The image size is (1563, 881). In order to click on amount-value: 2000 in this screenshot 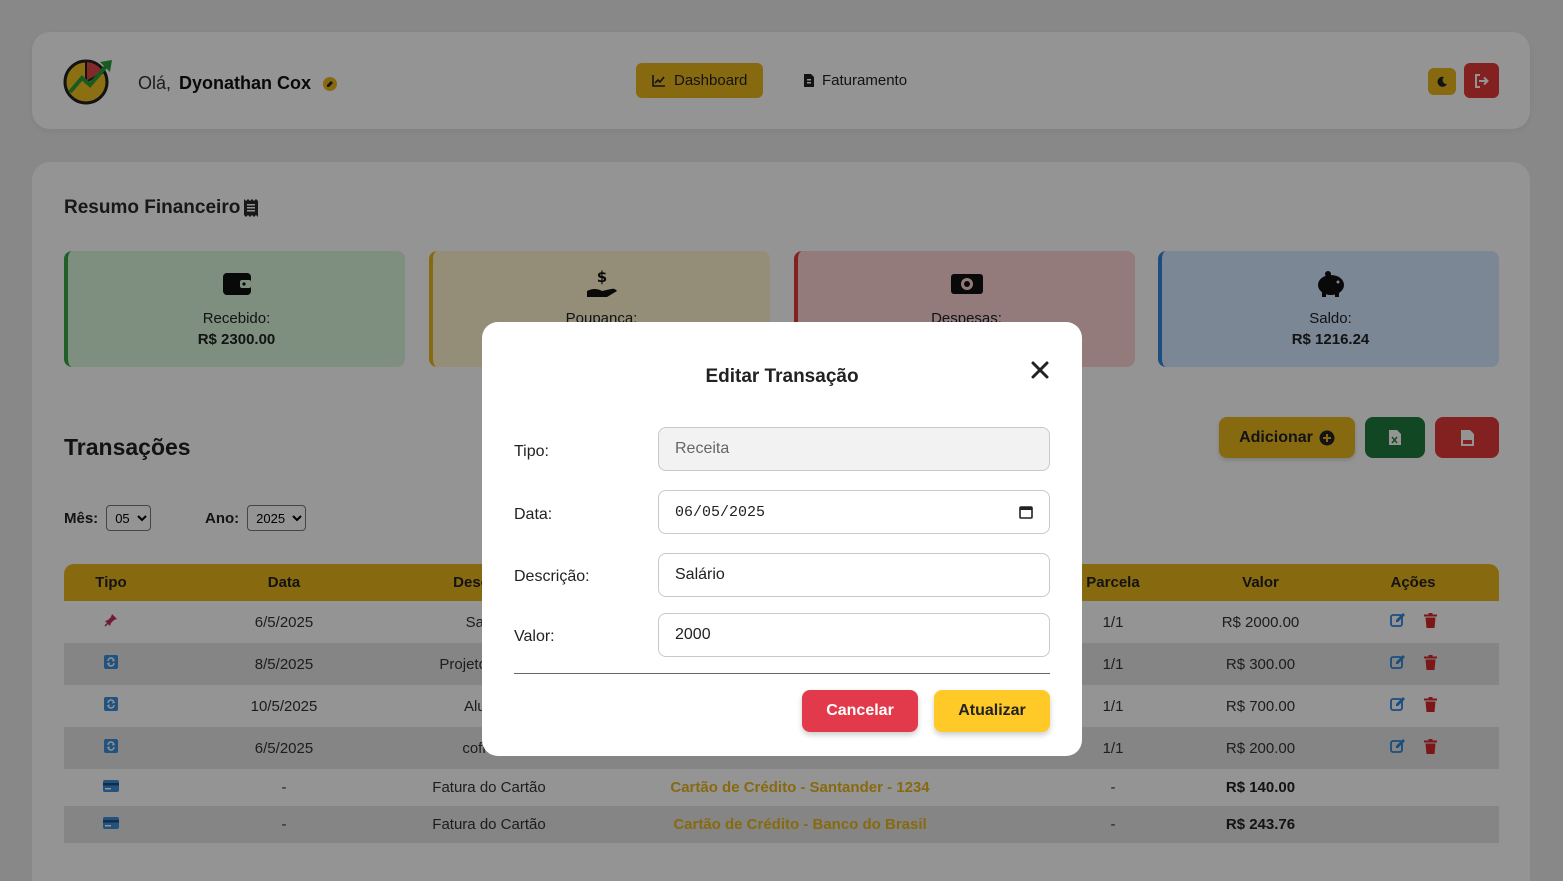, I will do `click(693, 634)`.